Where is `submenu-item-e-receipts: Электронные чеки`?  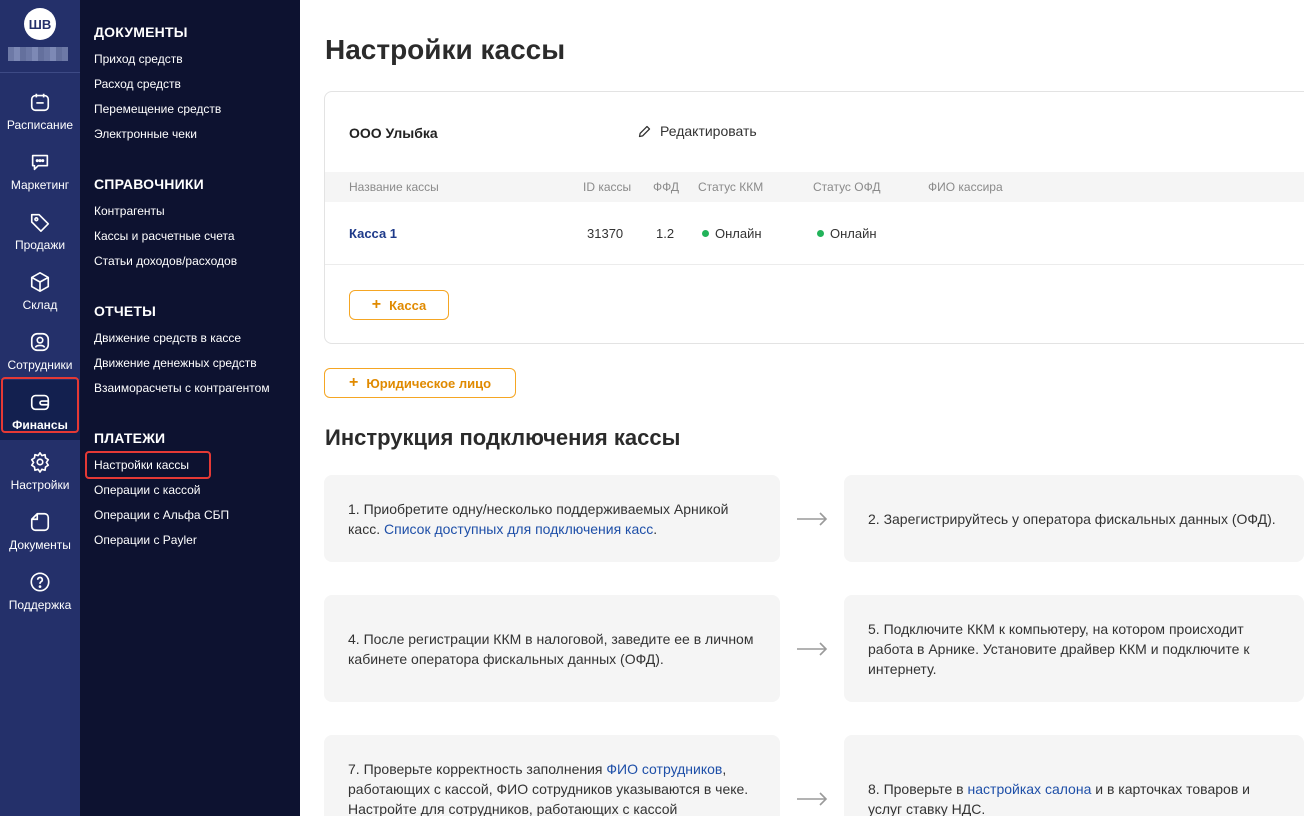
submenu-item-e-receipts: Электронные чеки is located at coordinates (145, 134).